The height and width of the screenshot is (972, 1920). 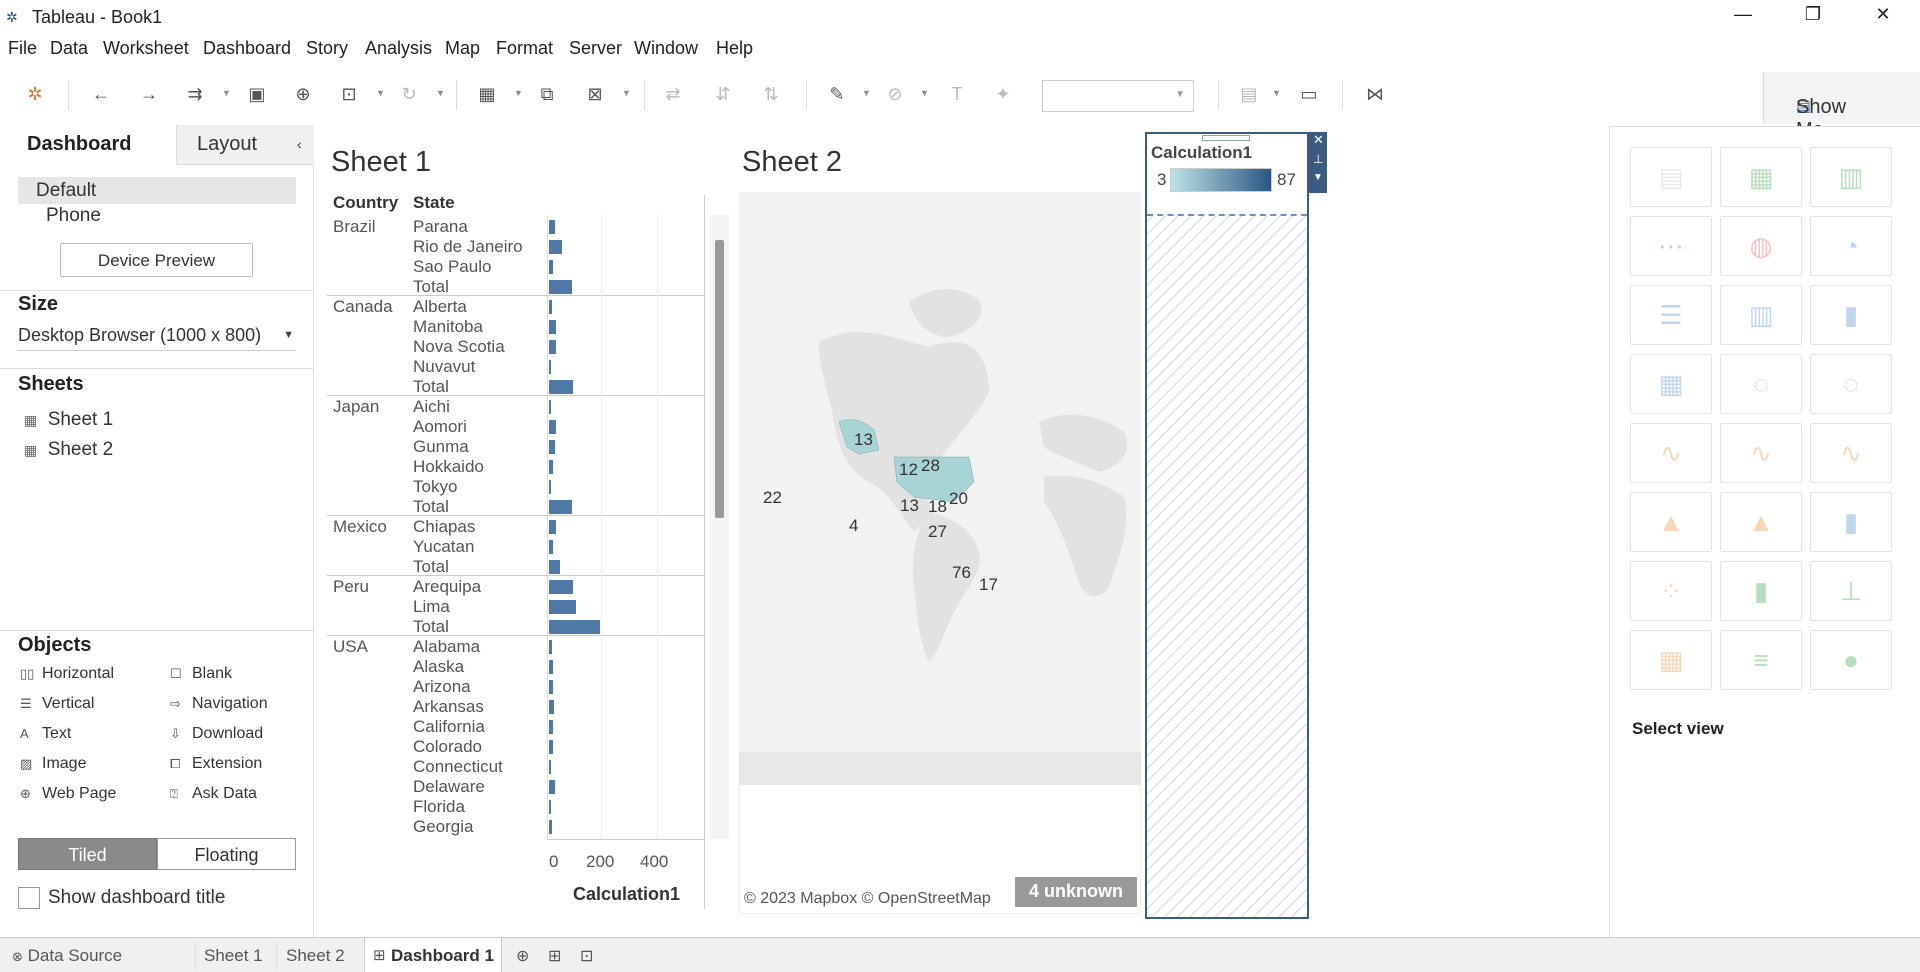 I want to click on sort-descending-icon: ⇅, so click(x=771, y=94).